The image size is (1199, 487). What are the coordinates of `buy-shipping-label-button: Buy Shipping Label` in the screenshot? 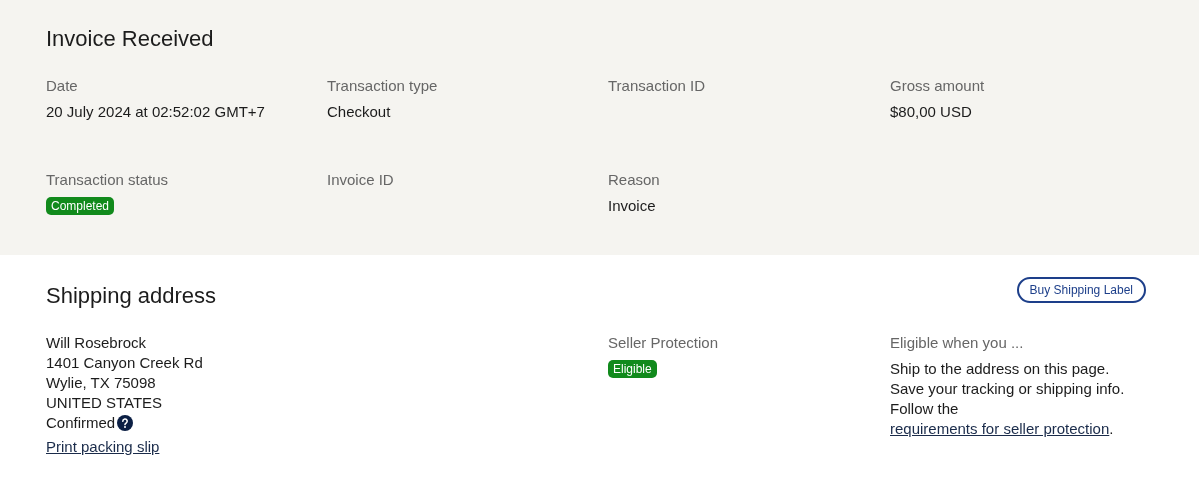 It's located at (1081, 290).